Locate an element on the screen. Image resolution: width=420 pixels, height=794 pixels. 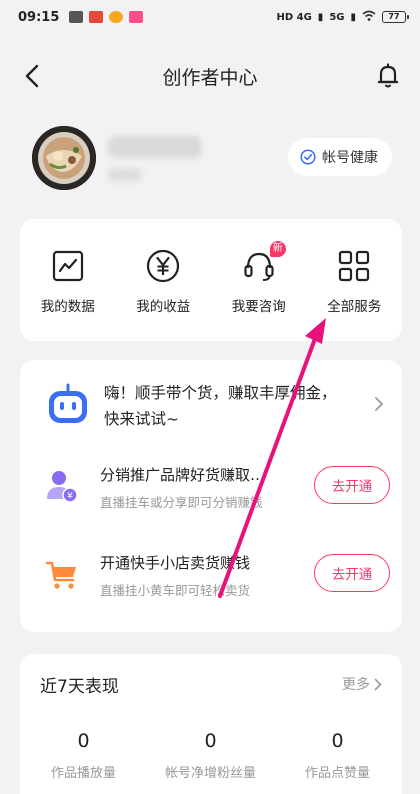
profile-header: 帐号健康 is located at coordinates (210, 159).